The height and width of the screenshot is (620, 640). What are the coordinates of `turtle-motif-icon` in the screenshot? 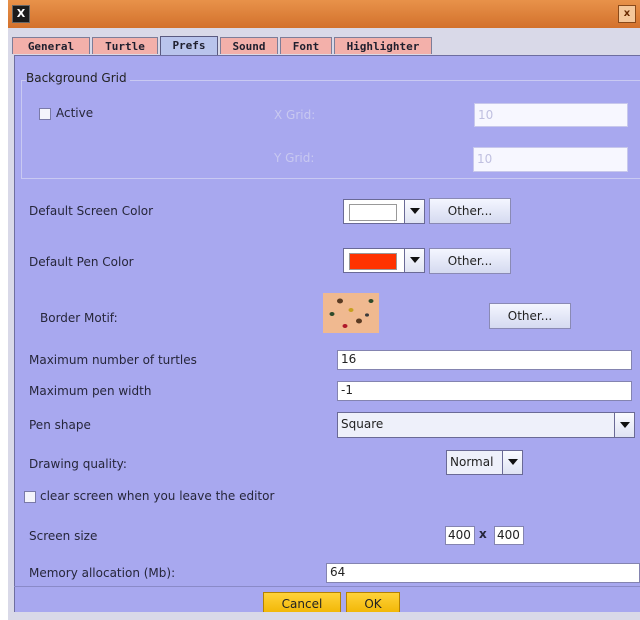 It's located at (351, 313).